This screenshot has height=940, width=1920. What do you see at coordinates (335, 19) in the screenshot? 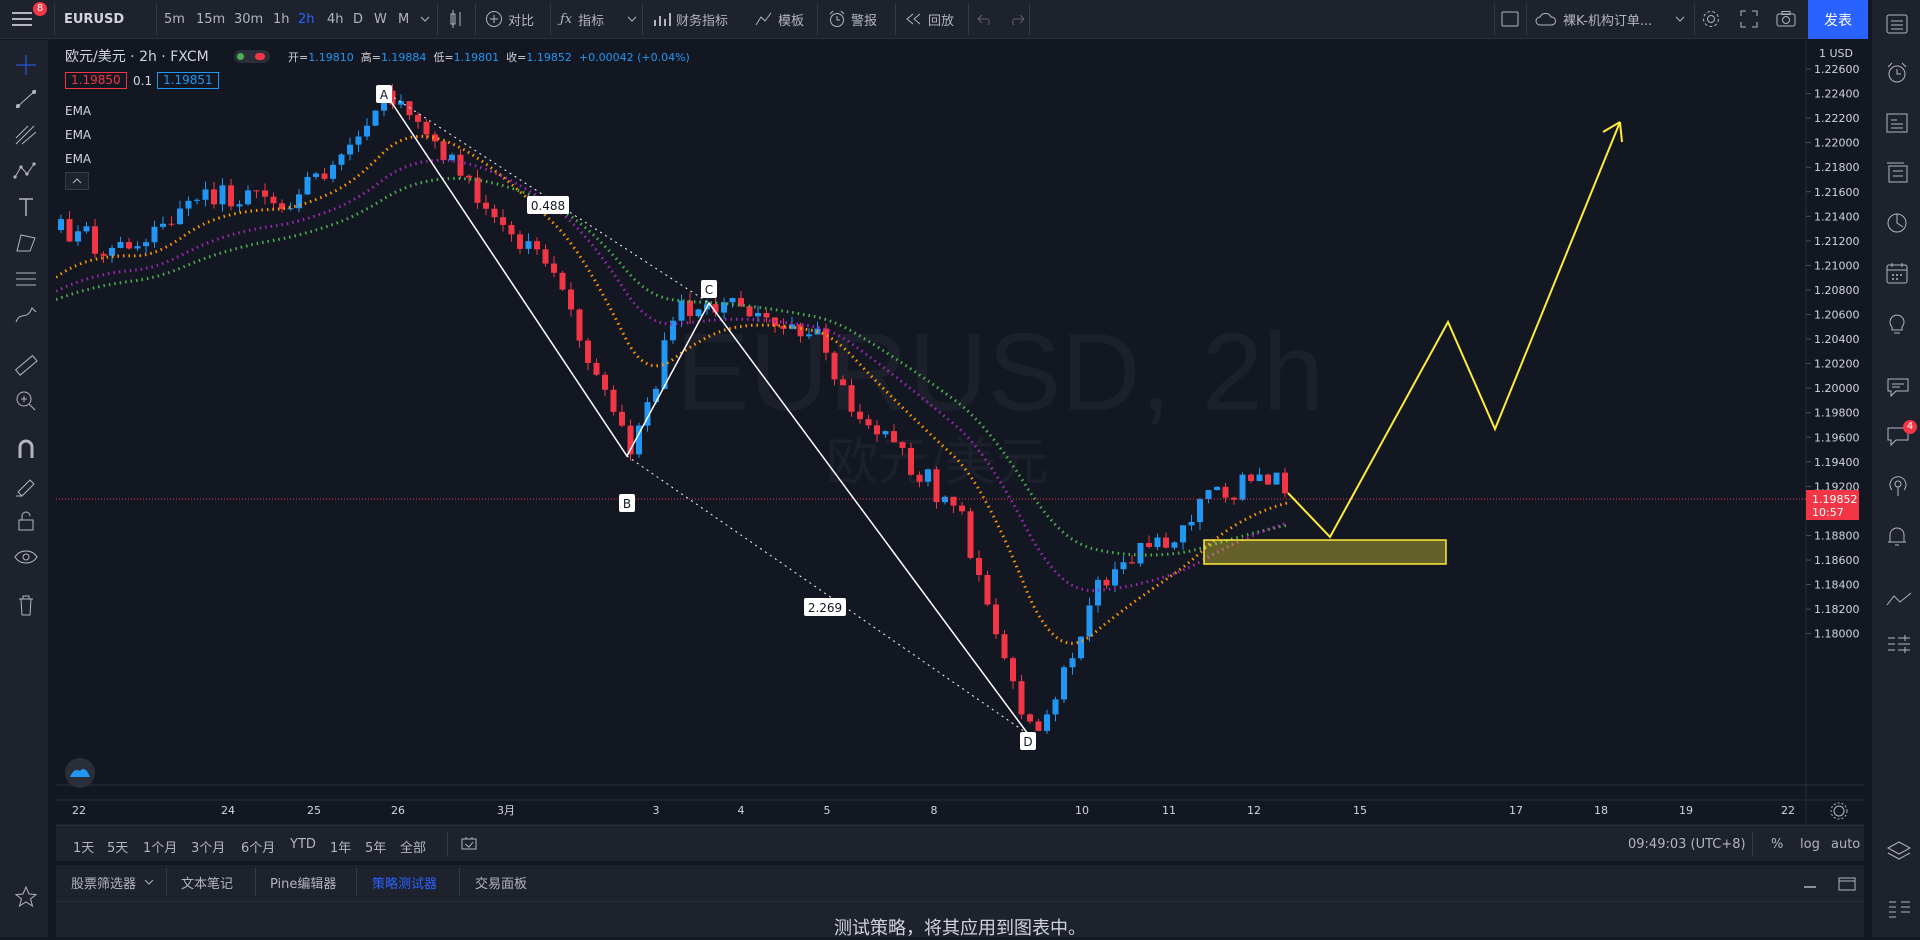
I see `interval-4h: 4h` at bounding box center [335, 19].